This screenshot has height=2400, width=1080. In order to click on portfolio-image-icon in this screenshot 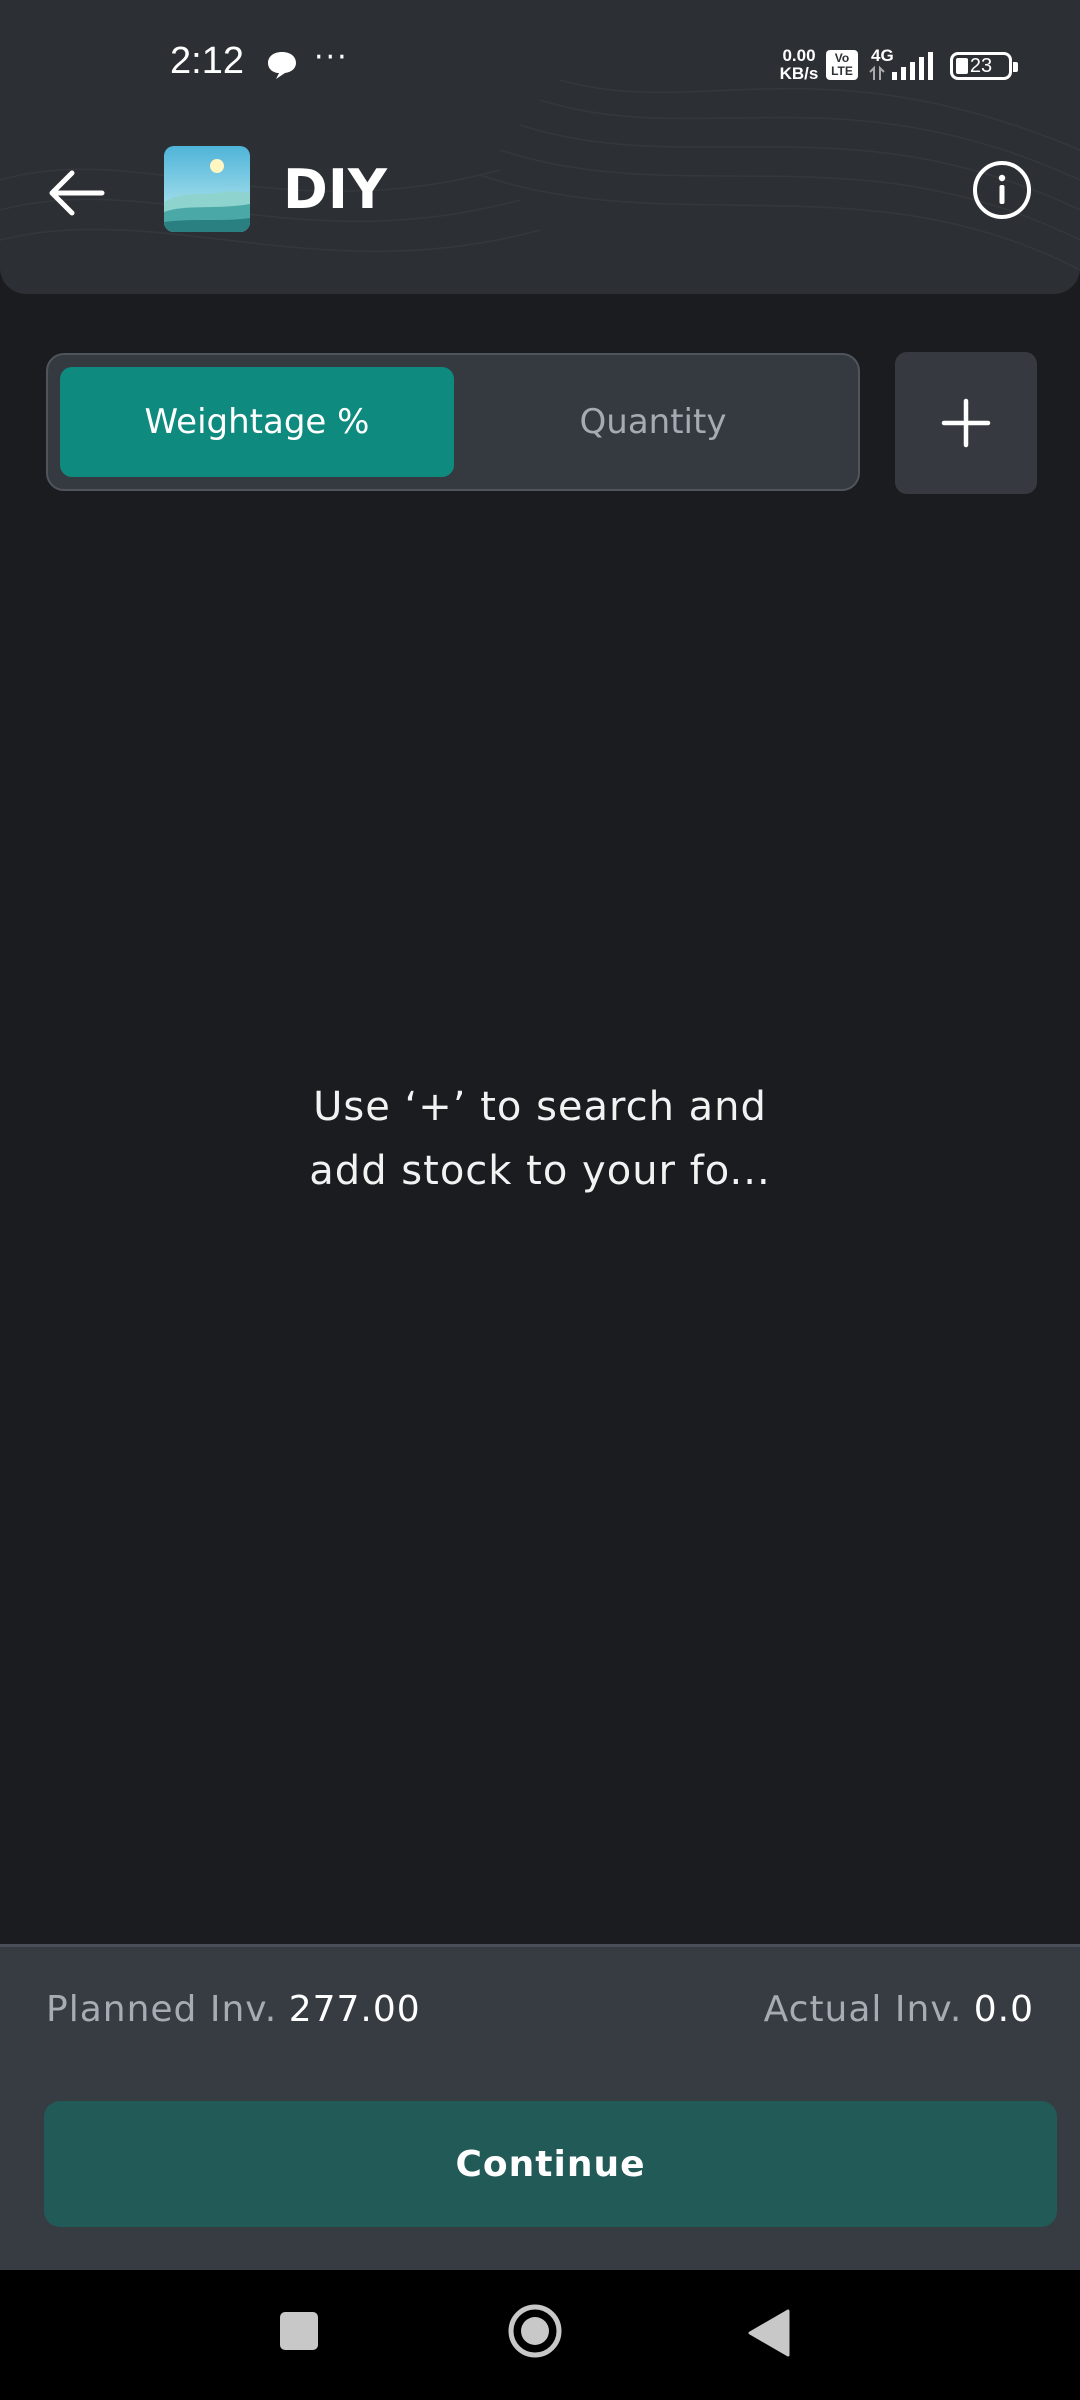, I will do `click(207, 189)`.